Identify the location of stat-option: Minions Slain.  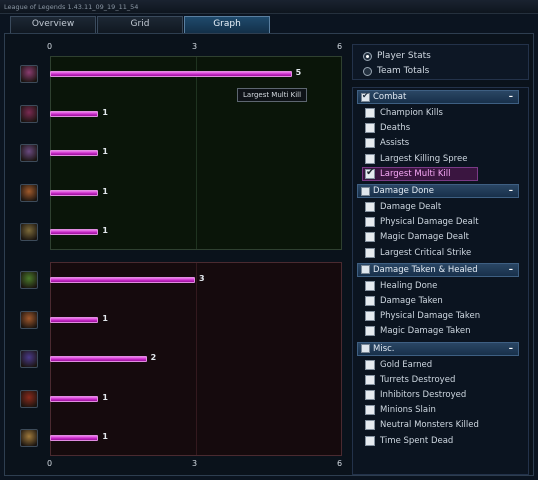
(400, 410).